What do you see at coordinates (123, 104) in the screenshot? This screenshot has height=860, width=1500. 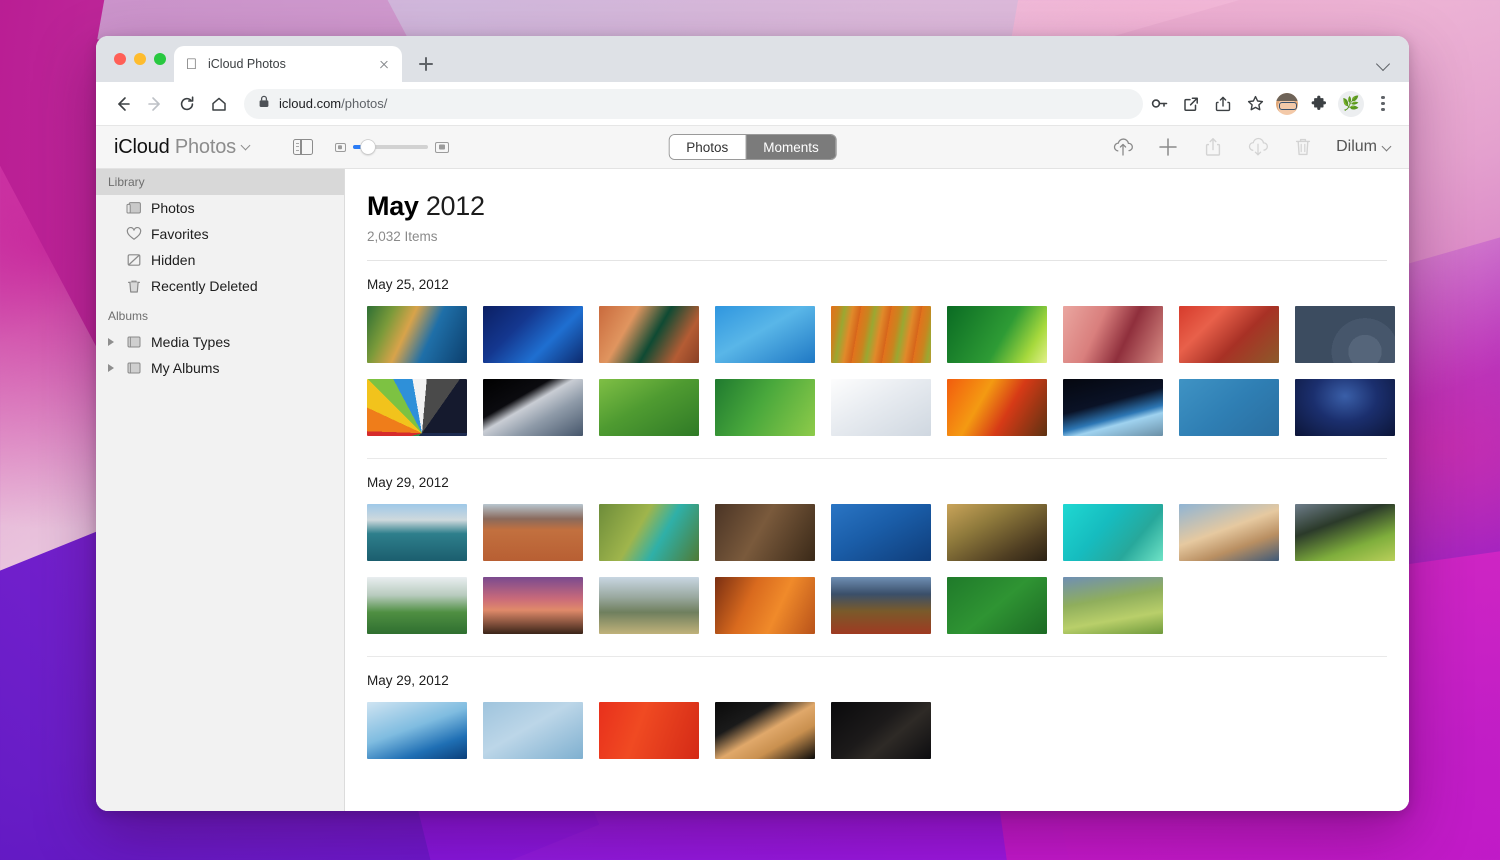 I see `back-arrow-icon` at bounding box center [123, 104].